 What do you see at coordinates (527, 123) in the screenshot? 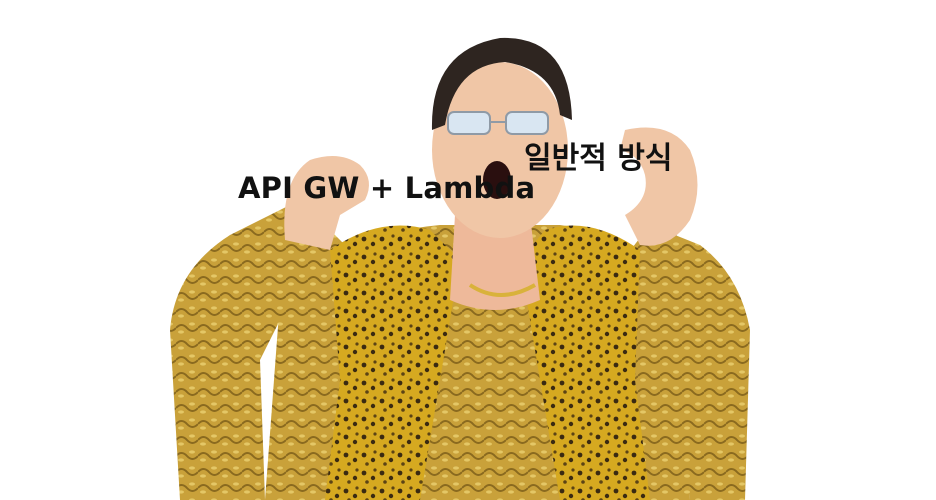
I see `glasses-right-lens` at bounding box center [527, 123].